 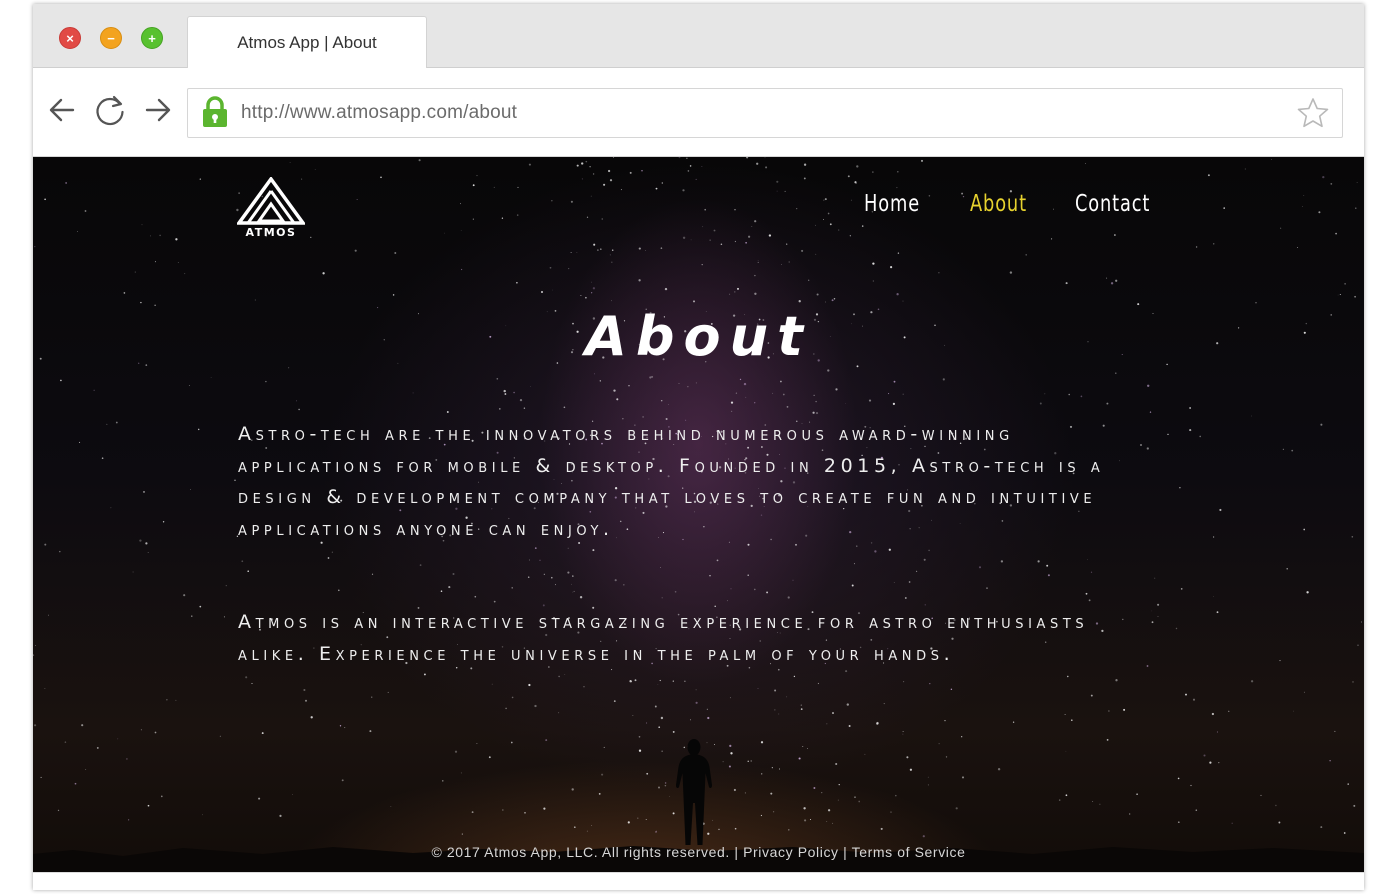 I want to click on bookmark-star-icon, so click(x=1313, y=113).